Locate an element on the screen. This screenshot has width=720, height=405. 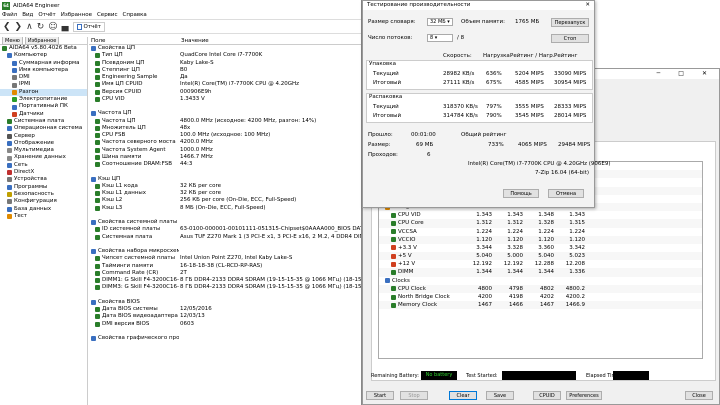
property-row: CPU VID 1.3433 V is located at coordinates (225, 99).